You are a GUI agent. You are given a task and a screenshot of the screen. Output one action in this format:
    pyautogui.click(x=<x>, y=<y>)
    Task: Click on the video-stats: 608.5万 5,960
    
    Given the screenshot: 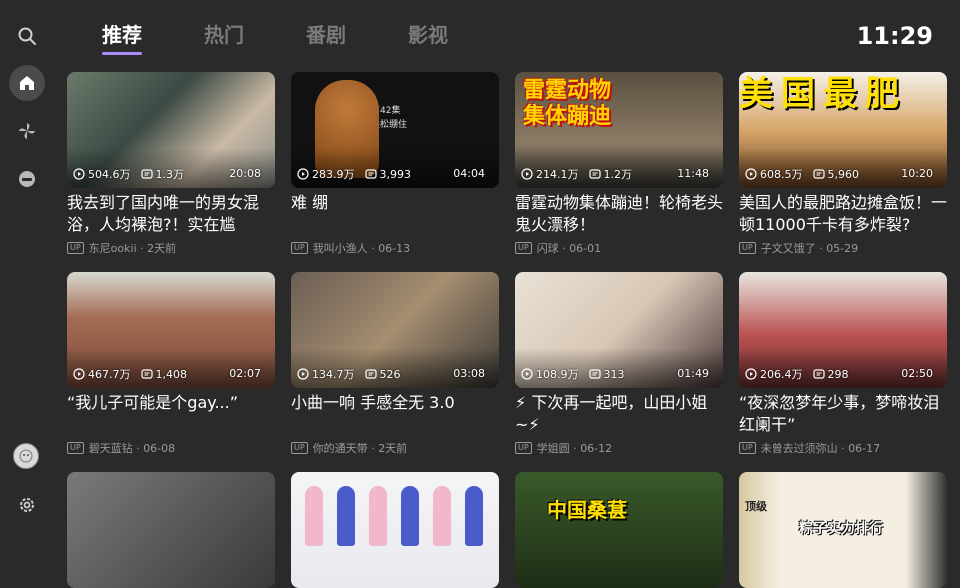 What is the action you would take?
    pyautogui.click(x=802, y=174)
    